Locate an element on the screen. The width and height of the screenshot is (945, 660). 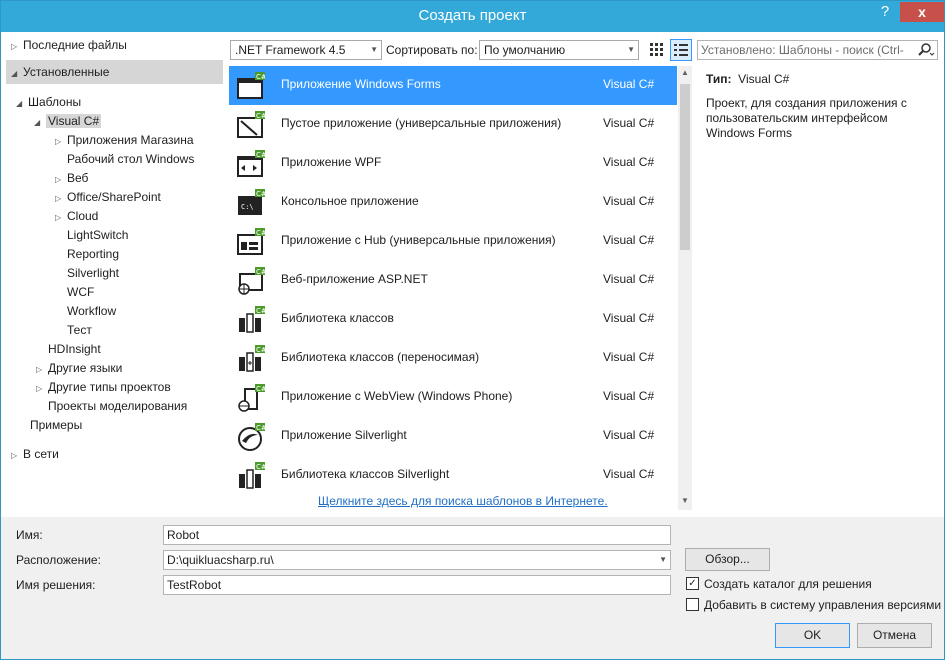
name-label: Имя: is located at coordinates (29, 535).